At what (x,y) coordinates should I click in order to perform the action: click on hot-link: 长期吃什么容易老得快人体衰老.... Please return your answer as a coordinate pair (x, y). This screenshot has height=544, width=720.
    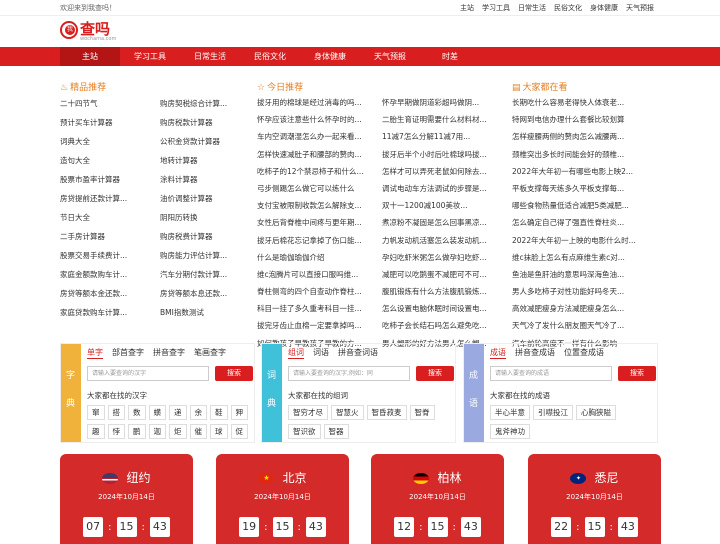
    Looking at the image, I should click on (587, 102).